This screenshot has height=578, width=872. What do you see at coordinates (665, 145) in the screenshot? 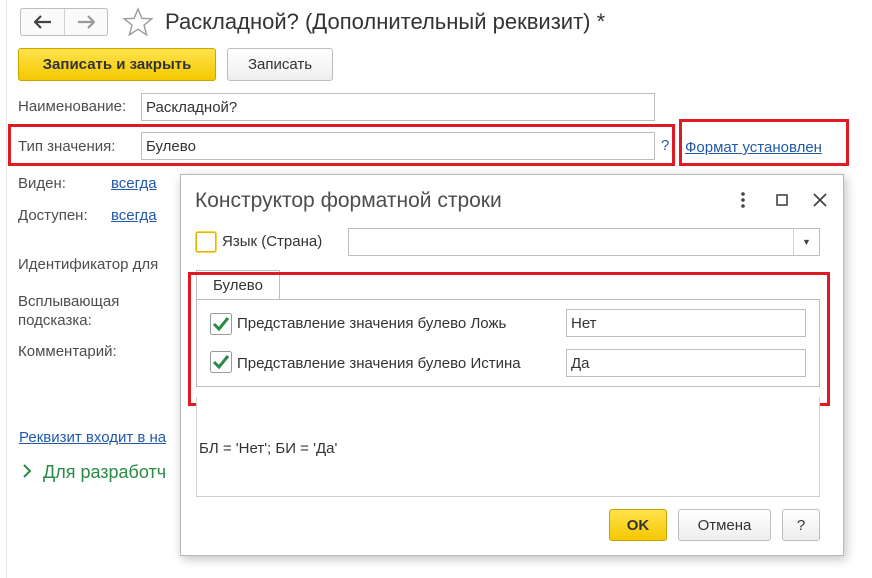
I see `type-help-link: ?` at bounding box center [665, 145].